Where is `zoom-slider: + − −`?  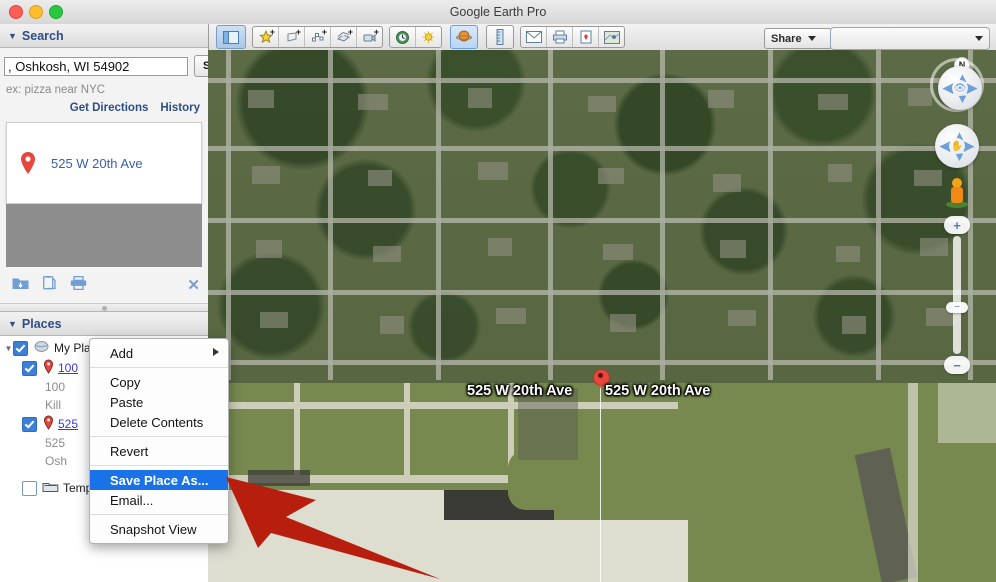 zoom-slider: + − − is located at coordinates (957, 295).